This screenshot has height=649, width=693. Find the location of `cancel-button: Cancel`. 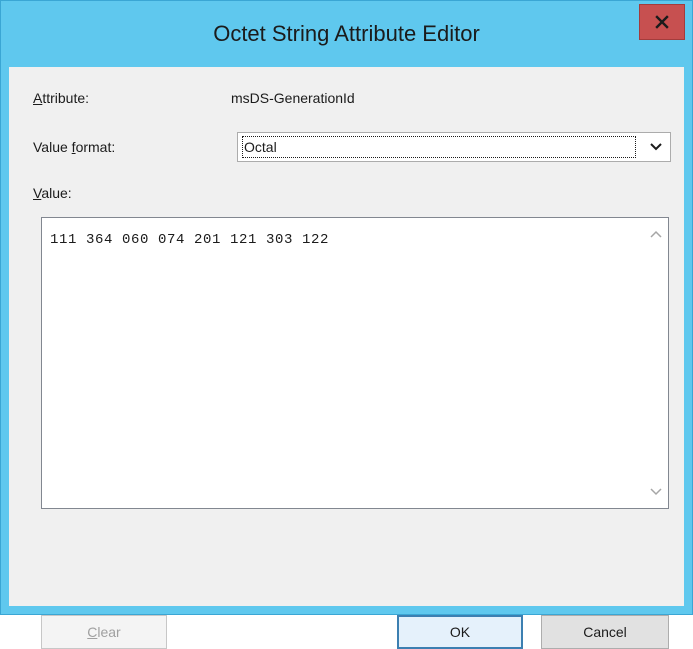

cancel-button: Cancel is located at coordinates (605, 632).